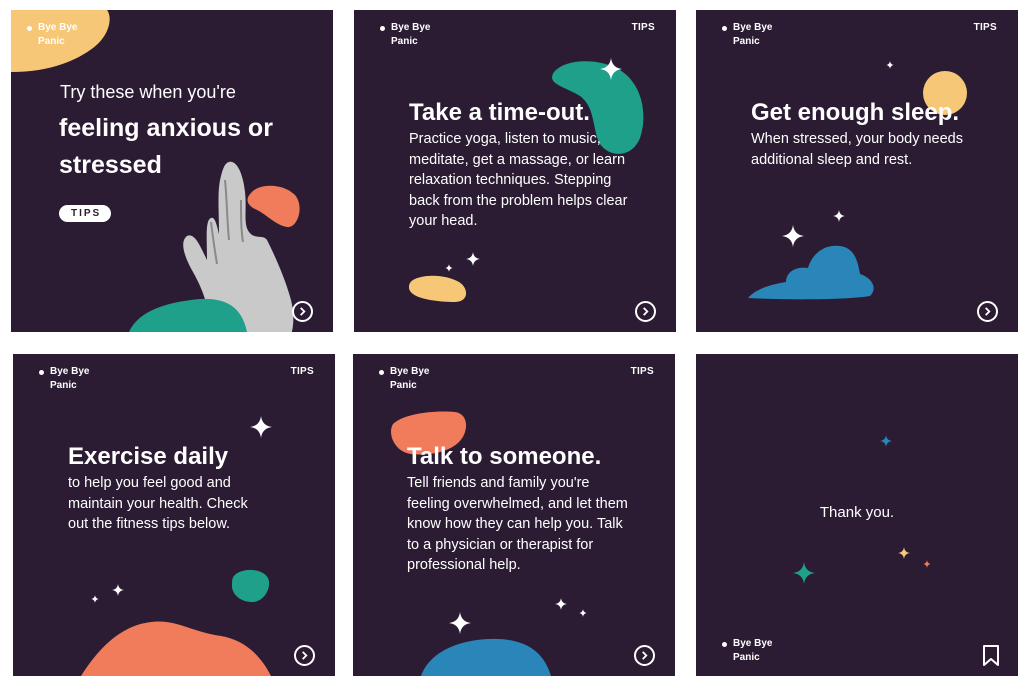 Image resolution: width=1031 pixels, height=690 pixels. What do you see at coordinates (148, 92) in the screenshot?
I see `slide-intro-text: Try these when you're` at bounding box center [148, 92].